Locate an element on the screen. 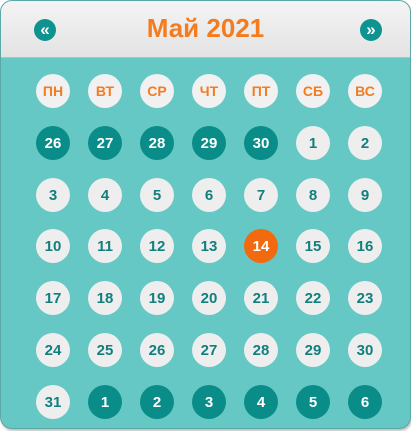 The image size is (411, 431). day-cell-other-month: 5 is located at coordinates (313, 402).